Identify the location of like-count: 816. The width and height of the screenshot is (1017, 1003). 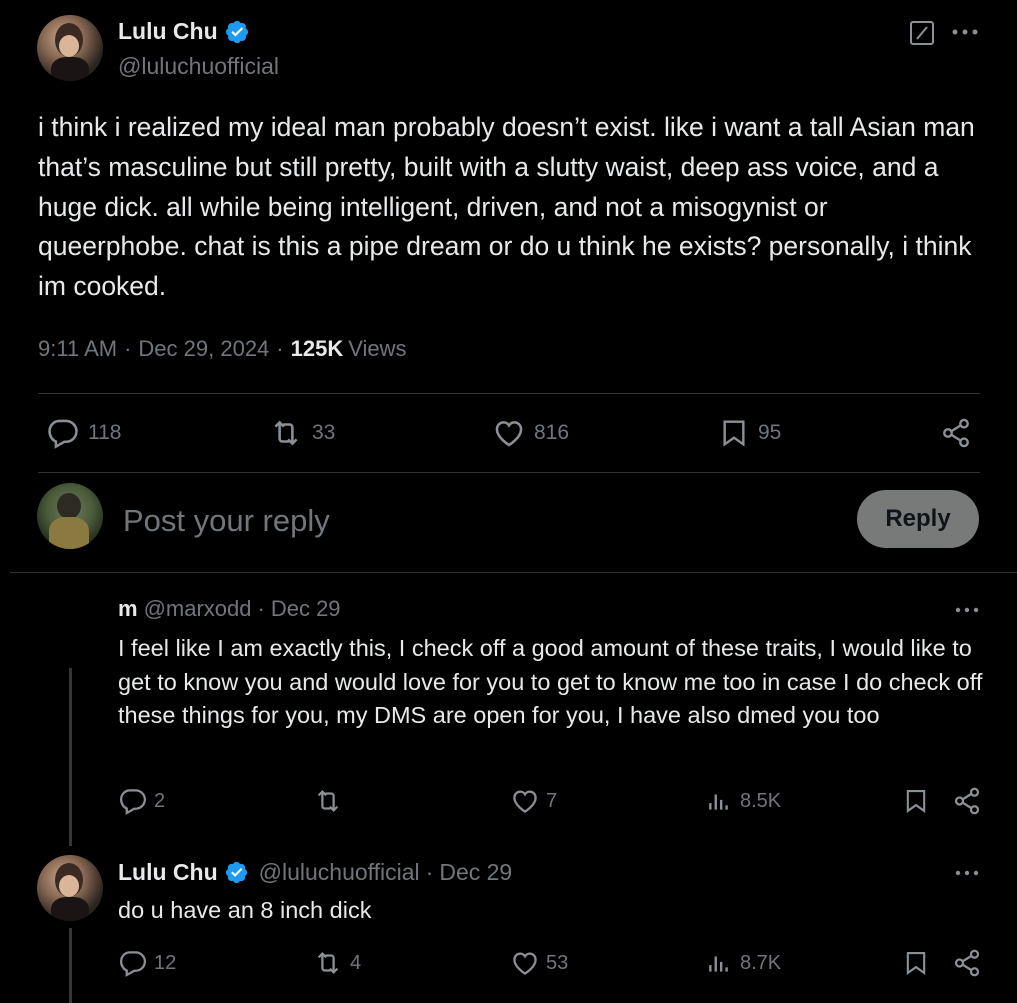
(552, 432).